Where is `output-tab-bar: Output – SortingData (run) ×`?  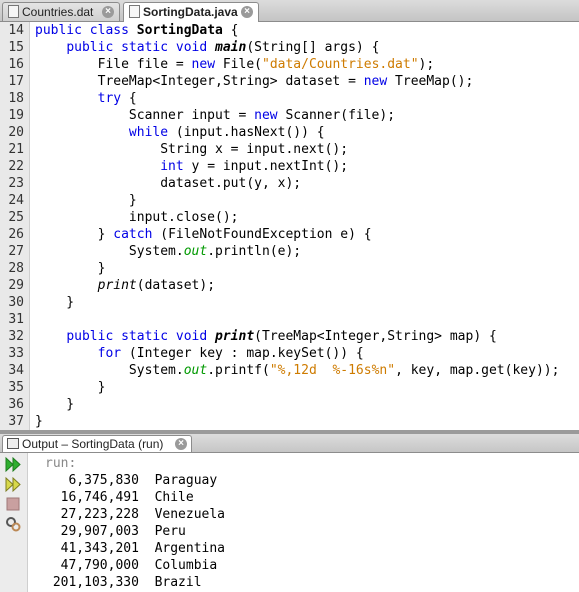 output-tab-bar: Output – SortingData (run) × is located at coordinates (289, 443).